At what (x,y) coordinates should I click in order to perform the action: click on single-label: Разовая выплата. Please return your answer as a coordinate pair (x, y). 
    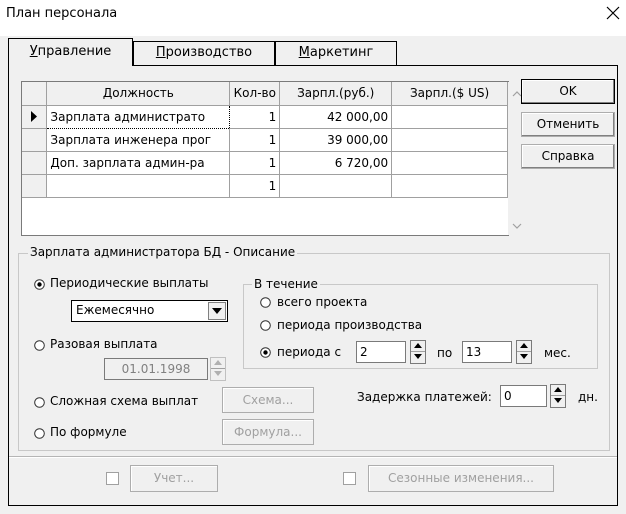
    Looking at the image, I should click on (104, 344).